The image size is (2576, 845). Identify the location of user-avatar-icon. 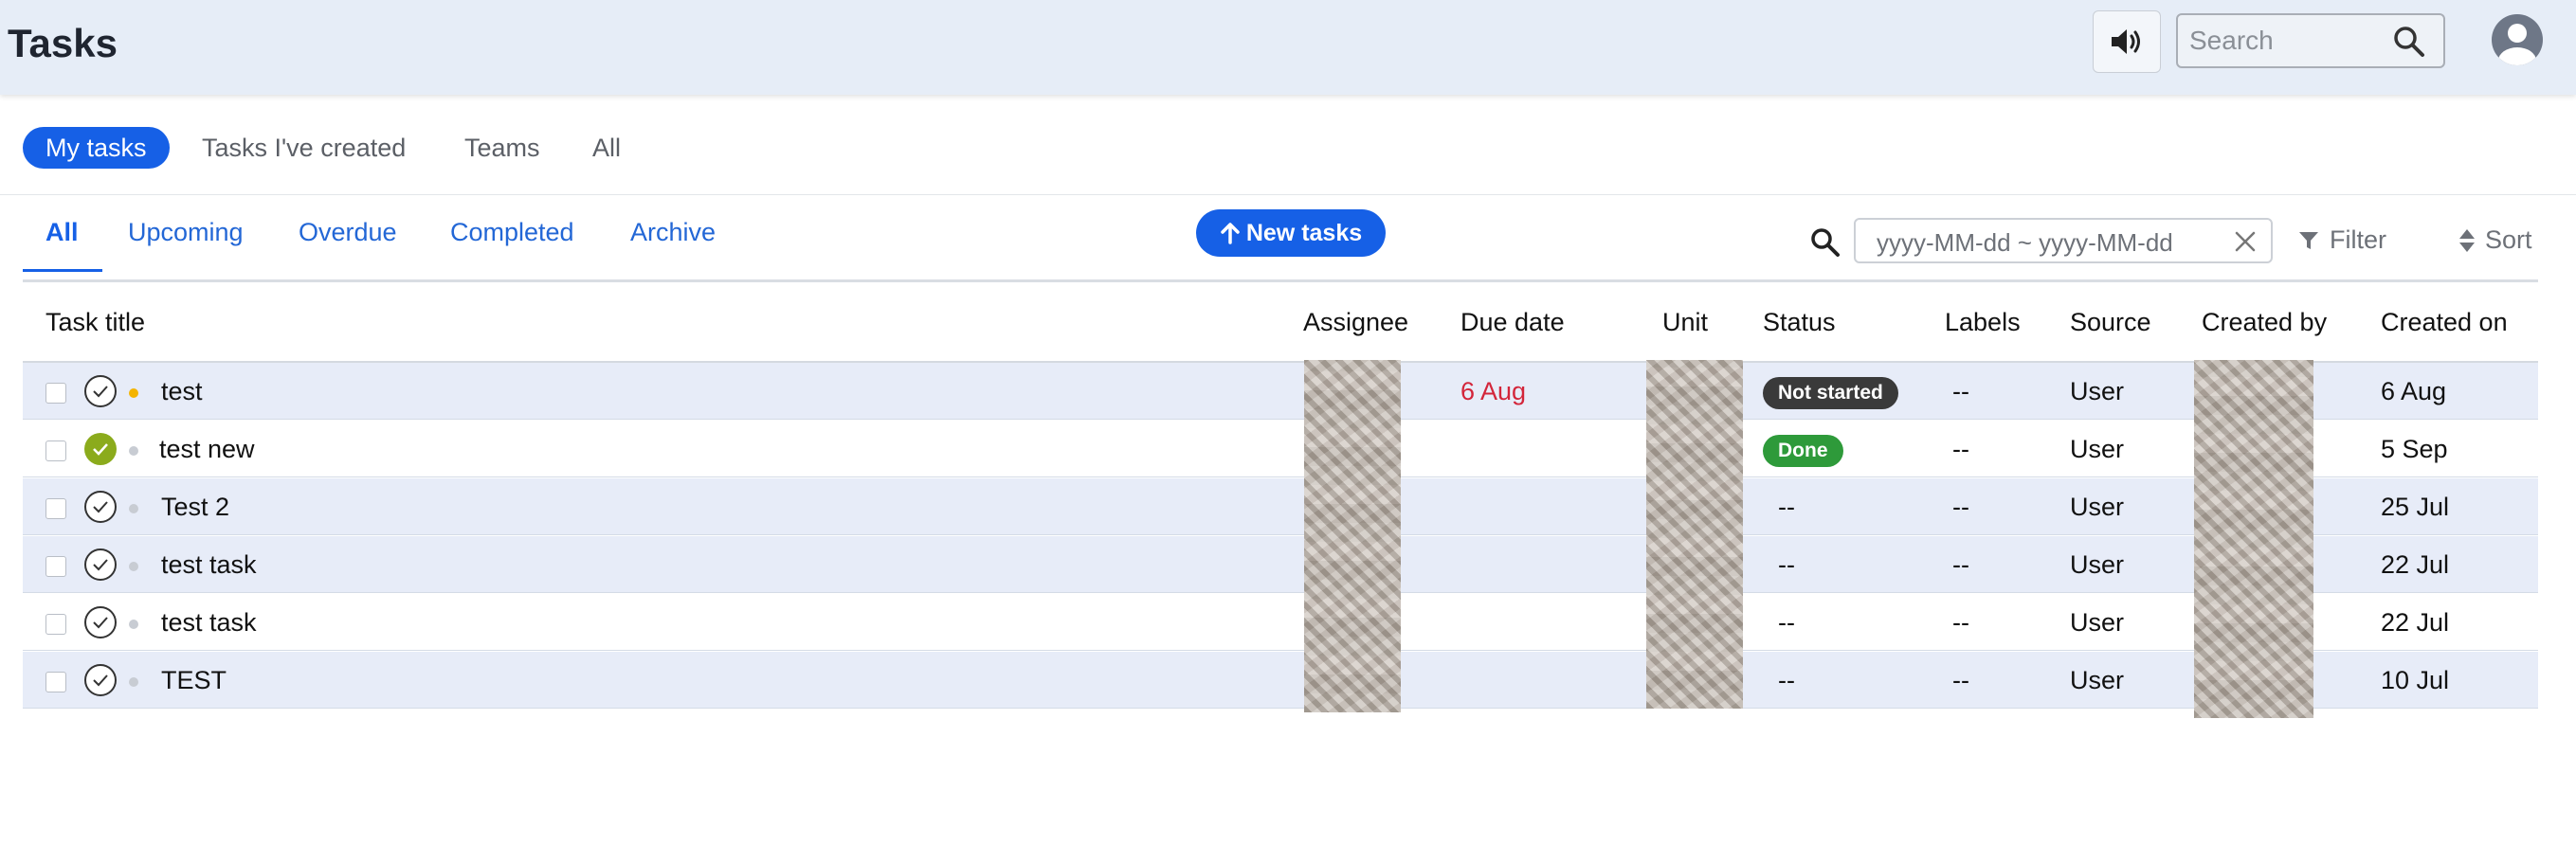
(2517, 39).